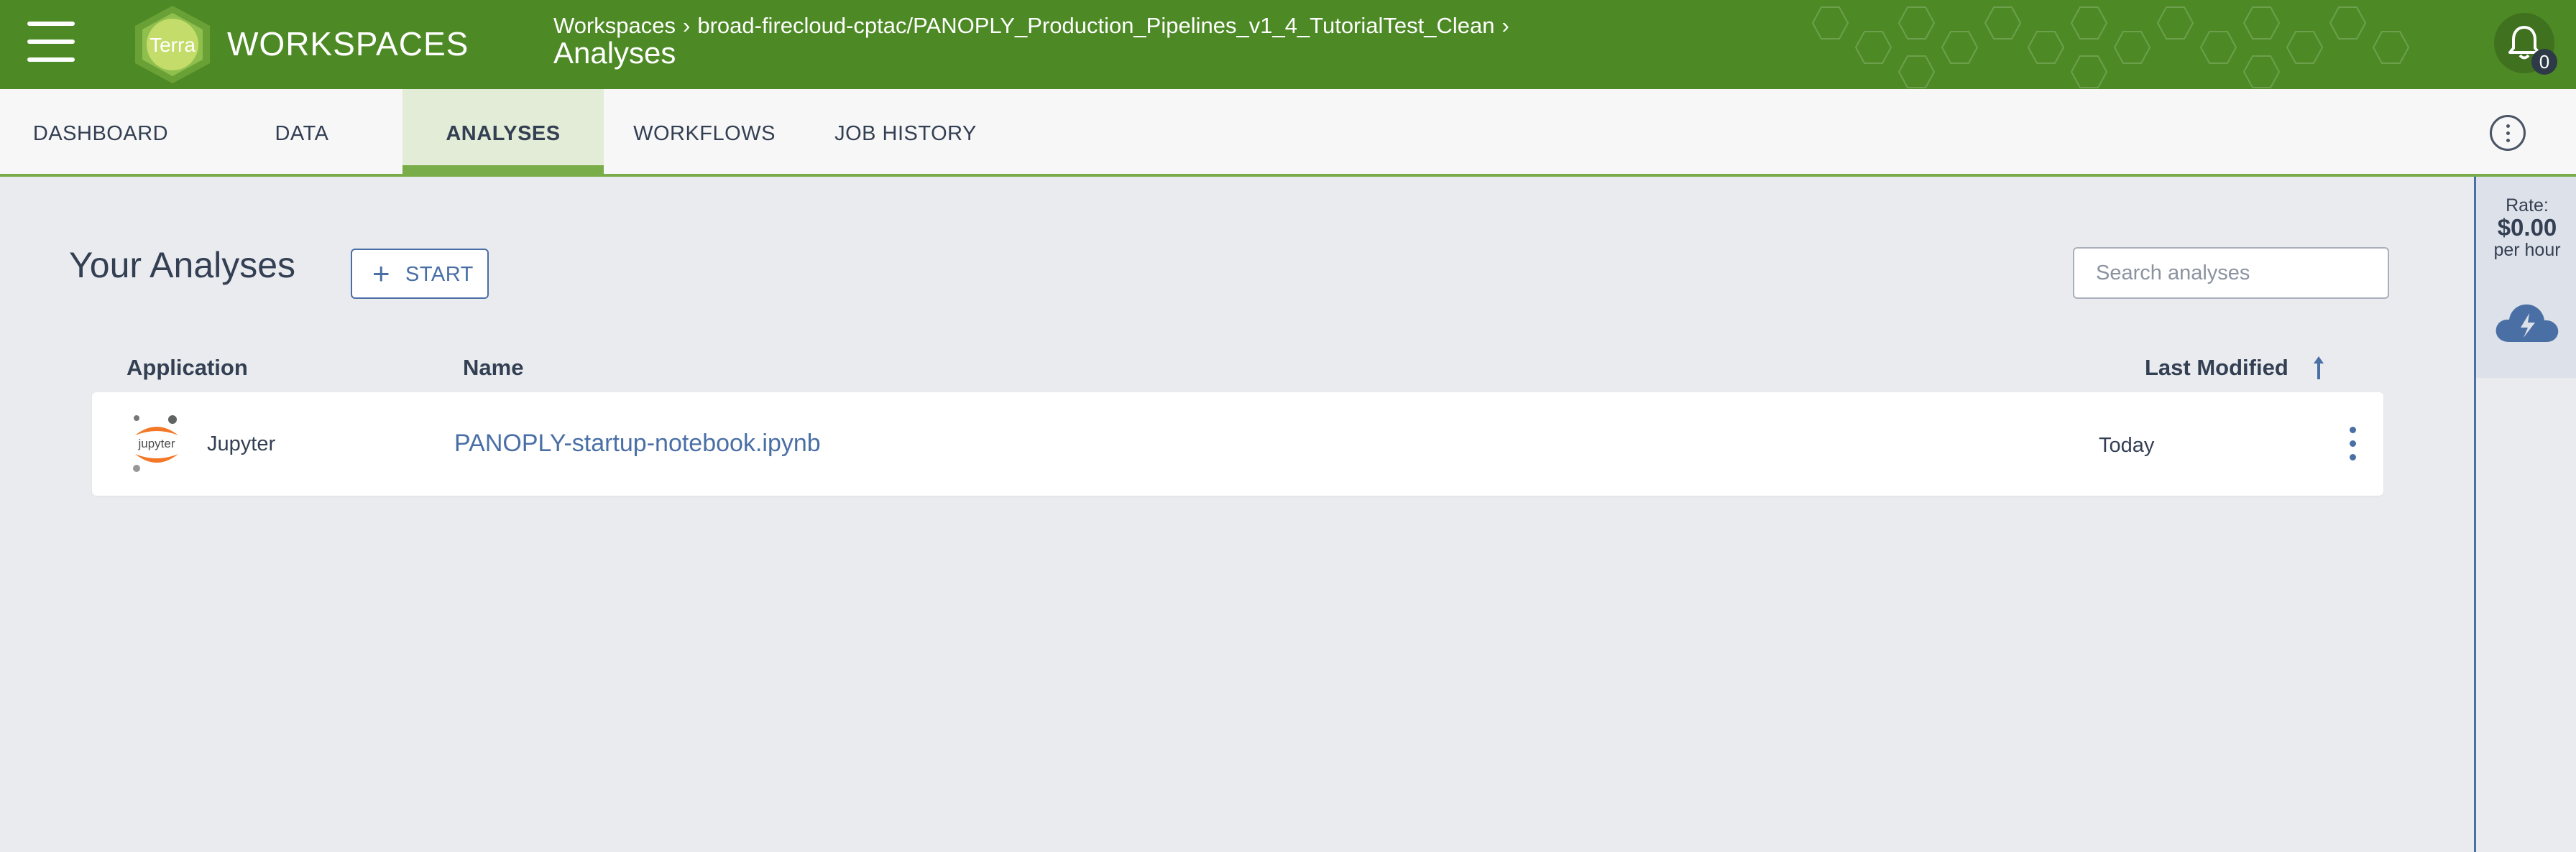  What do you see at coordinates (241, 444) in the screenshot?
I see `application-name: Jupyter` at bounding box center [241, 444].